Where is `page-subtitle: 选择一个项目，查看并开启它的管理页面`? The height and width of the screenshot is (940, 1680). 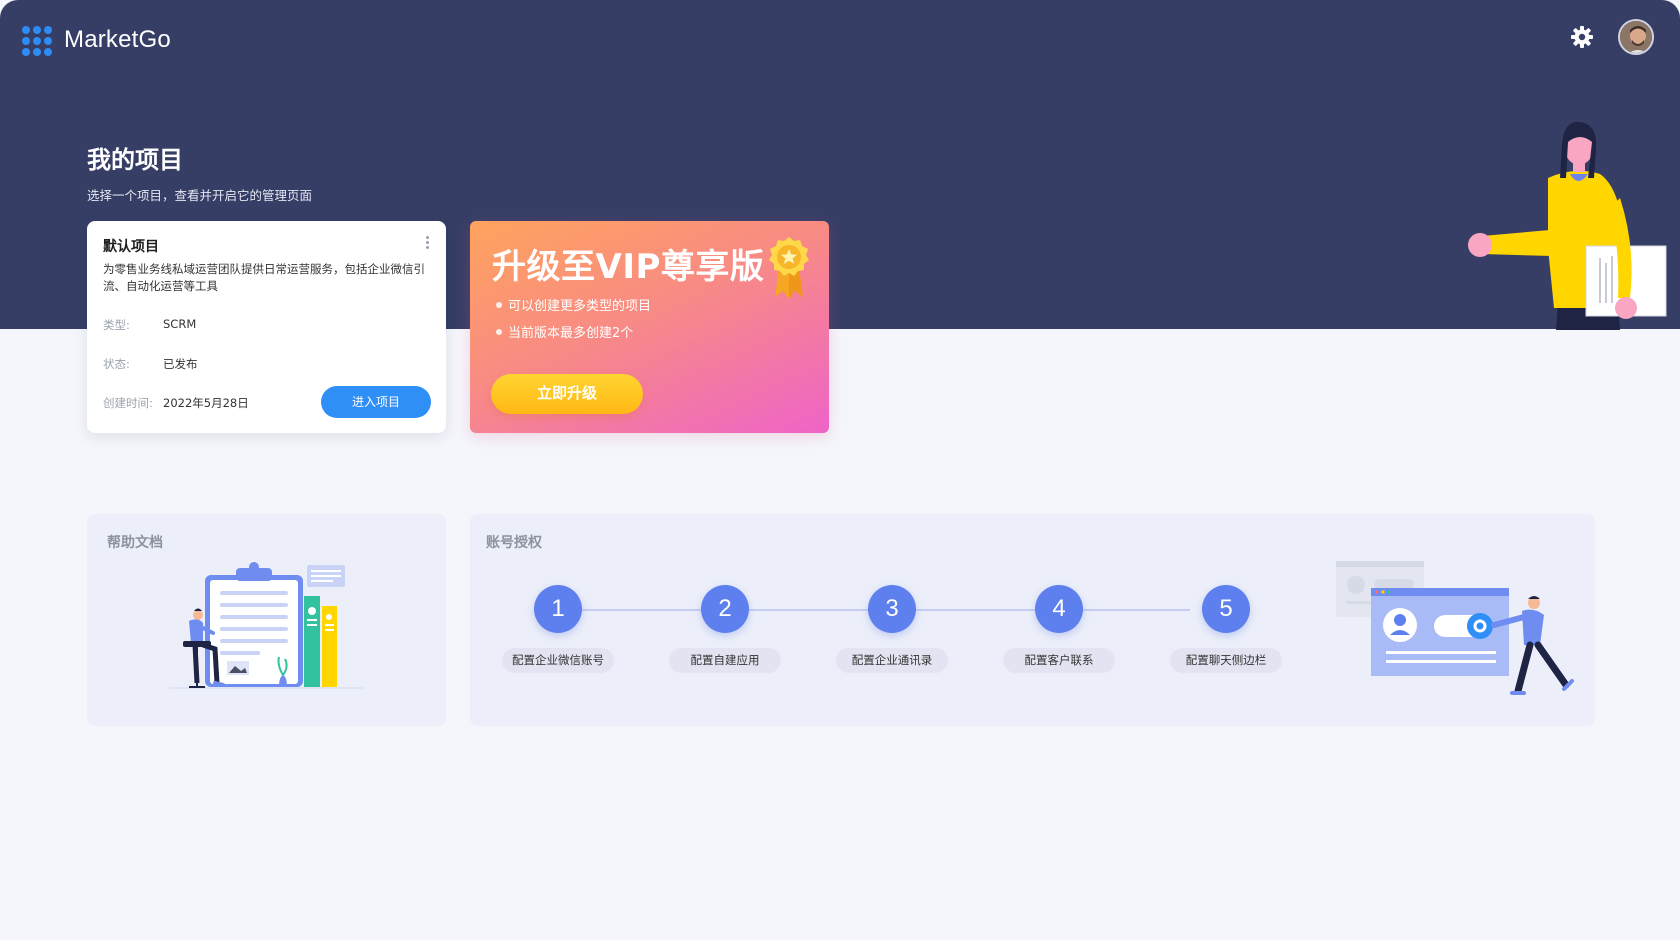
page-subtitle: 选择一个项目，查看并开启它的管理页面 is located at coordinates (200, 195).